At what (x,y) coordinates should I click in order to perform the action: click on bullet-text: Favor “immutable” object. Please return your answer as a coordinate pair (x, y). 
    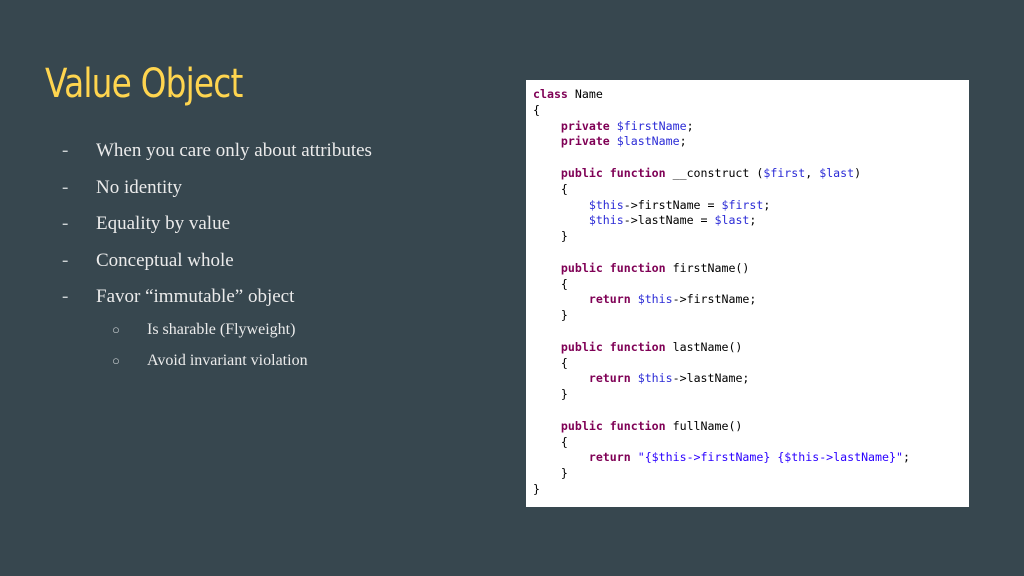
    Looking at the image, I should click on (195, 296).